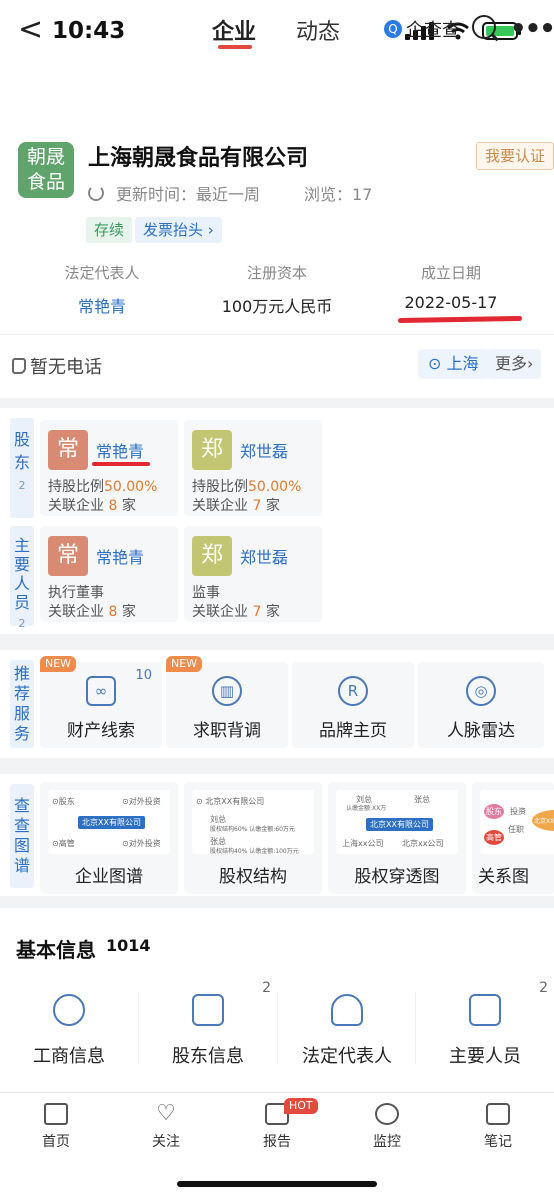 The height and width of the screenshot is (1200, 554). Describe the element at coordinates (22, 485) in the screenshot. I see `shareholders-count: 2` at that location.